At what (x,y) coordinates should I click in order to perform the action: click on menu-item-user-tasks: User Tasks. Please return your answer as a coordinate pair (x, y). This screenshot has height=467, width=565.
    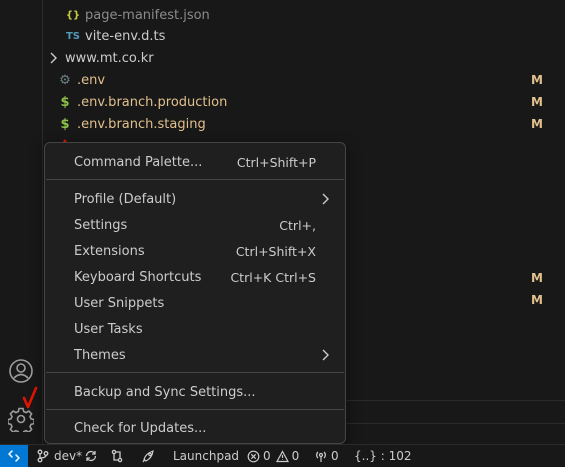
    Looking at the image, I should click on (195, 329).